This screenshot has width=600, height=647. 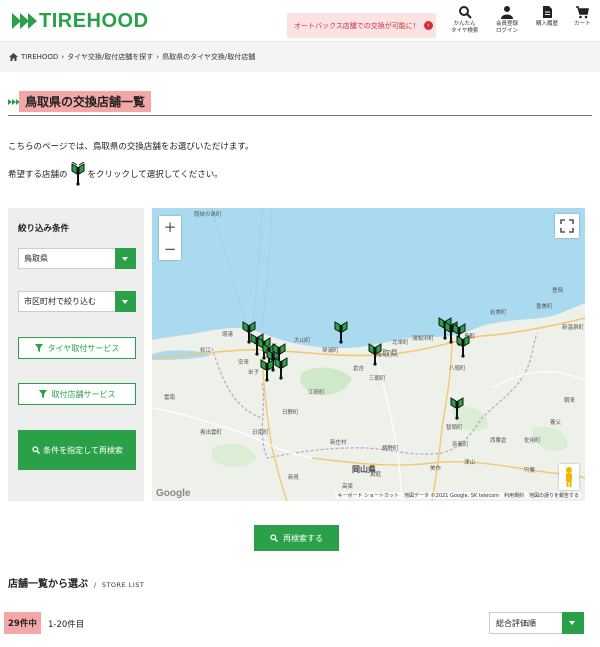 I want to click on research-label: 再検索する, so click(x=303, y=538).